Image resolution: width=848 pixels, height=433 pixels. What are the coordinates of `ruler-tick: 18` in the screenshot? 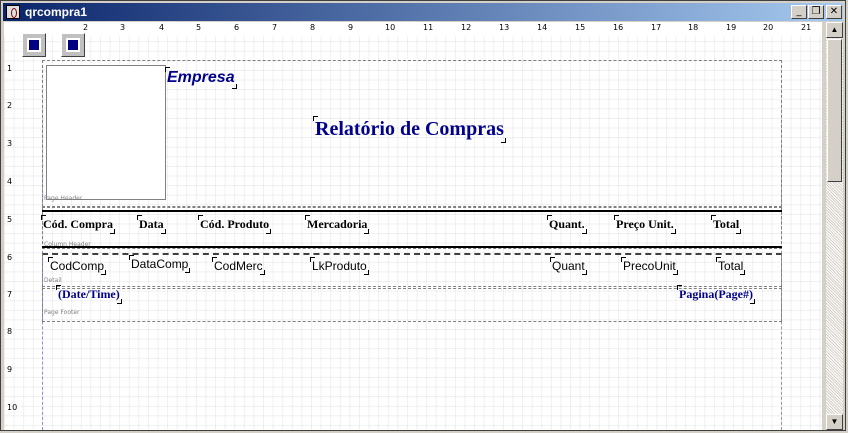 It's located at (693, 27).